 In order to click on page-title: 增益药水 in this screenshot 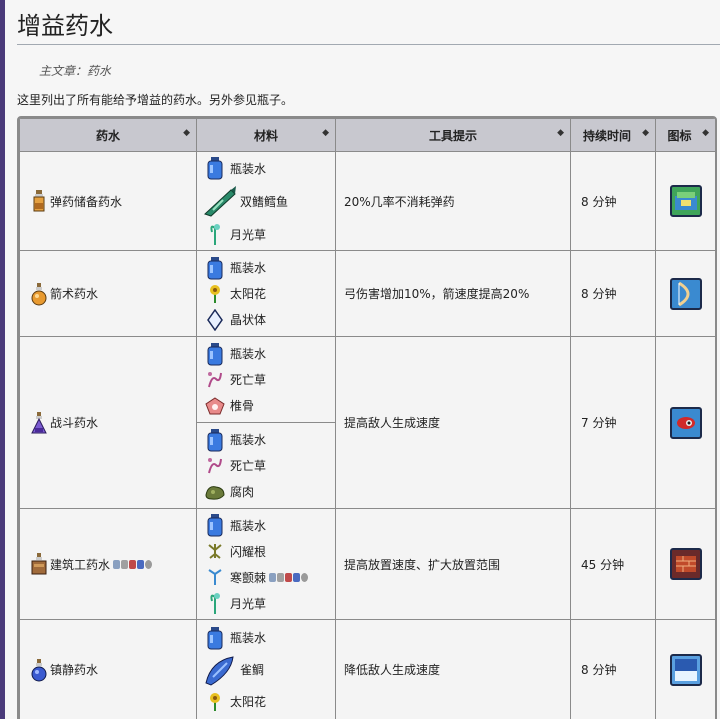, I will do `click(65, 26)`.